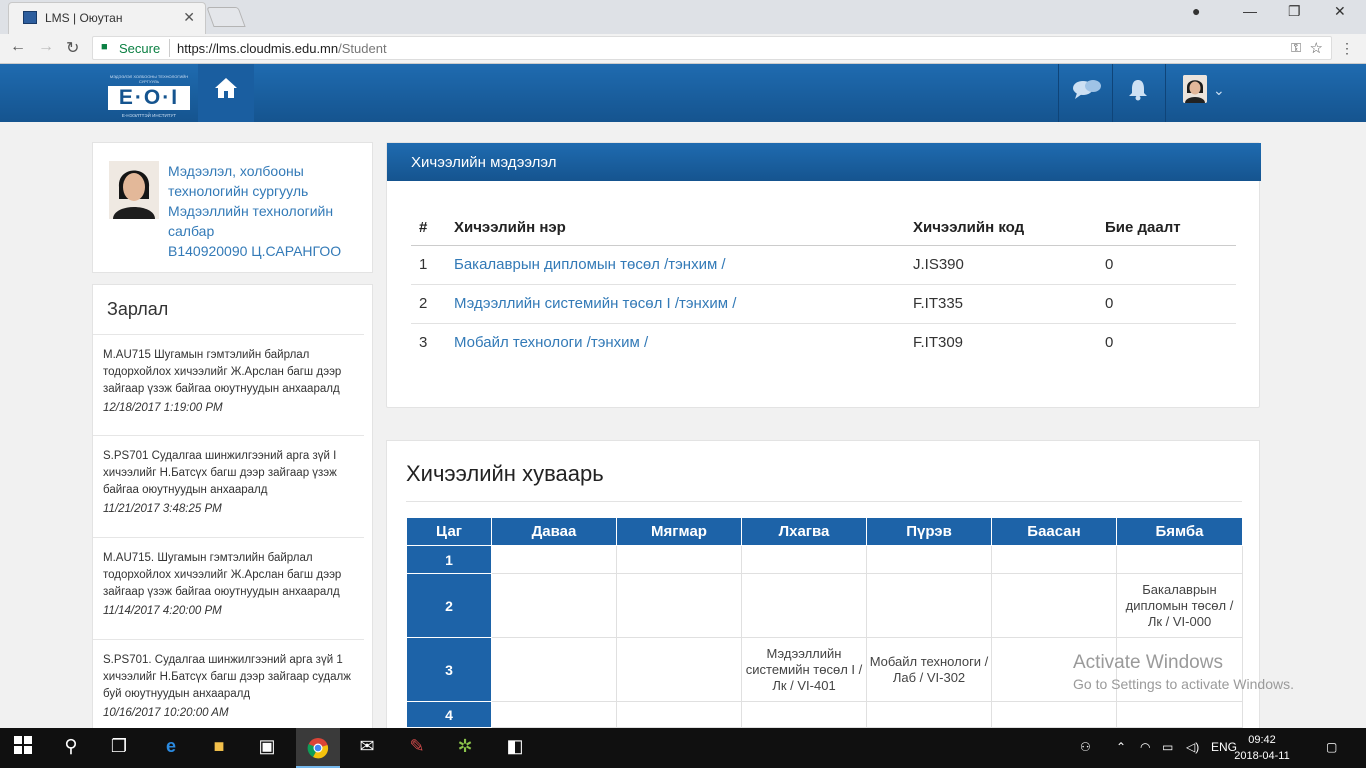  Describe the element at coordinates (46, 47) in the screenshot. I see `forward-icon: →` at that location.